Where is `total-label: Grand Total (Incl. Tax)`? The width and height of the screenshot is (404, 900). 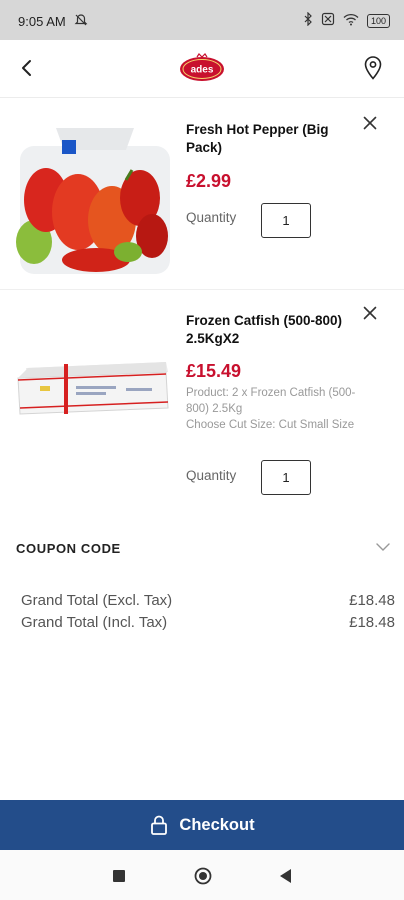 total-label: Grand Total (Incl. Tax) is located at coordinates (94, 622).